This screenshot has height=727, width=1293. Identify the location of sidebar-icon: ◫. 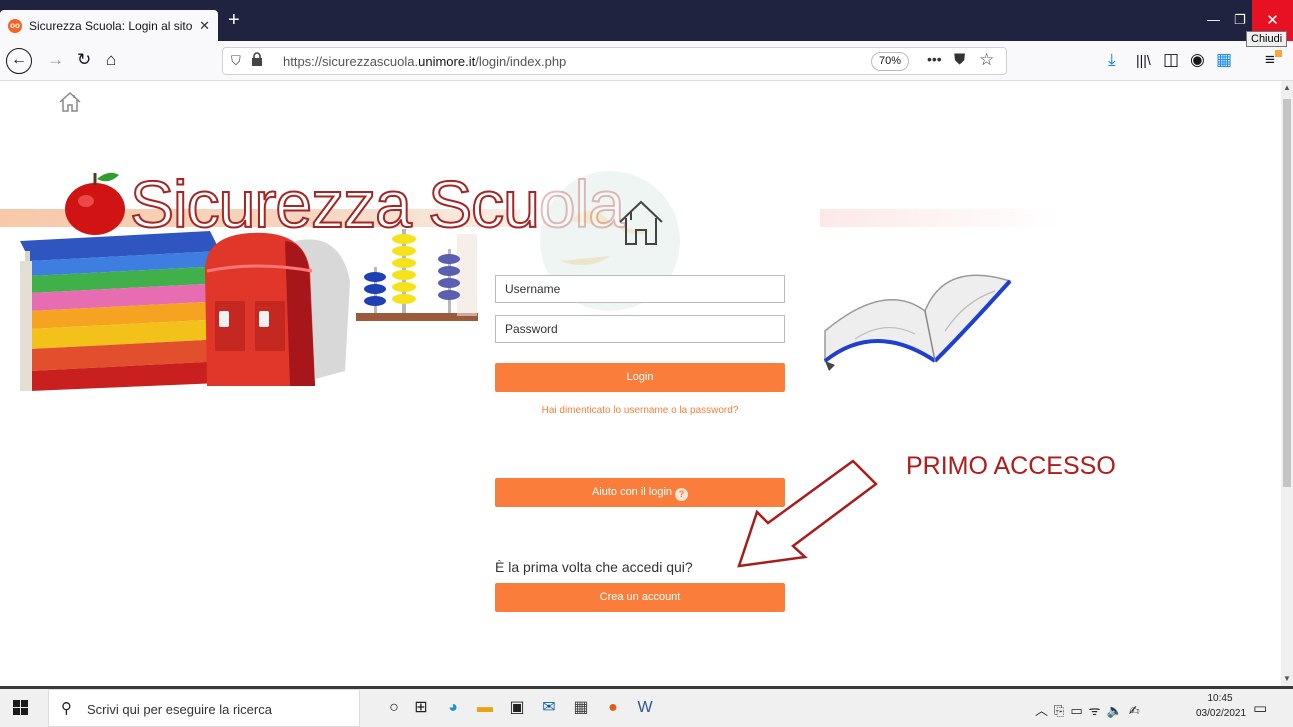
(1171, 60).